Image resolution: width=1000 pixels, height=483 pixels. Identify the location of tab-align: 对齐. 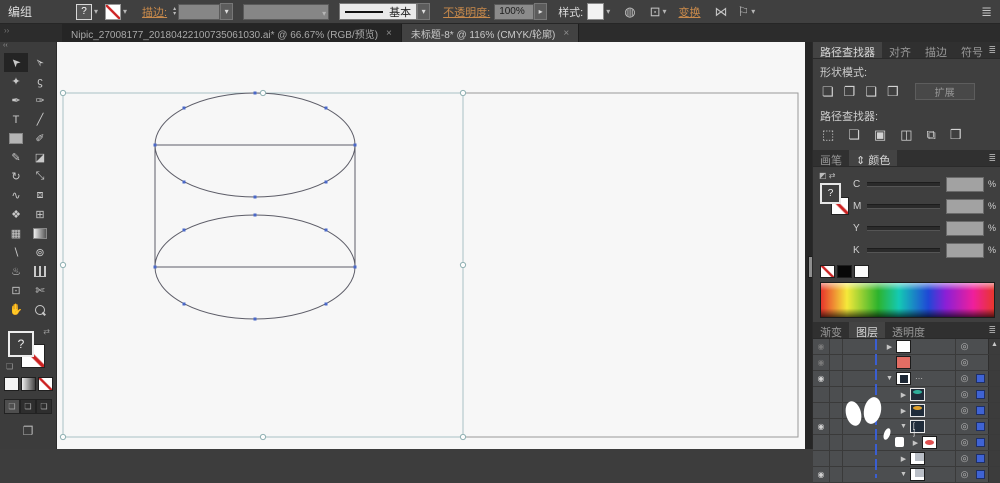
(900, 50).